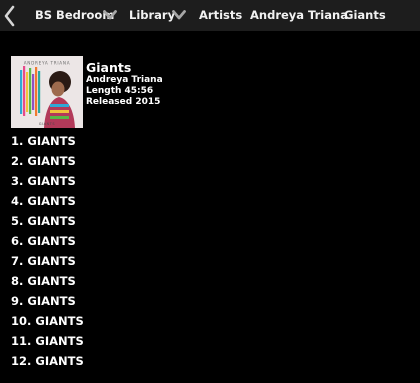 This screenshot has height=383, width=420. I want to click on breadcrumb-artists: Artists, so click(220, 15).